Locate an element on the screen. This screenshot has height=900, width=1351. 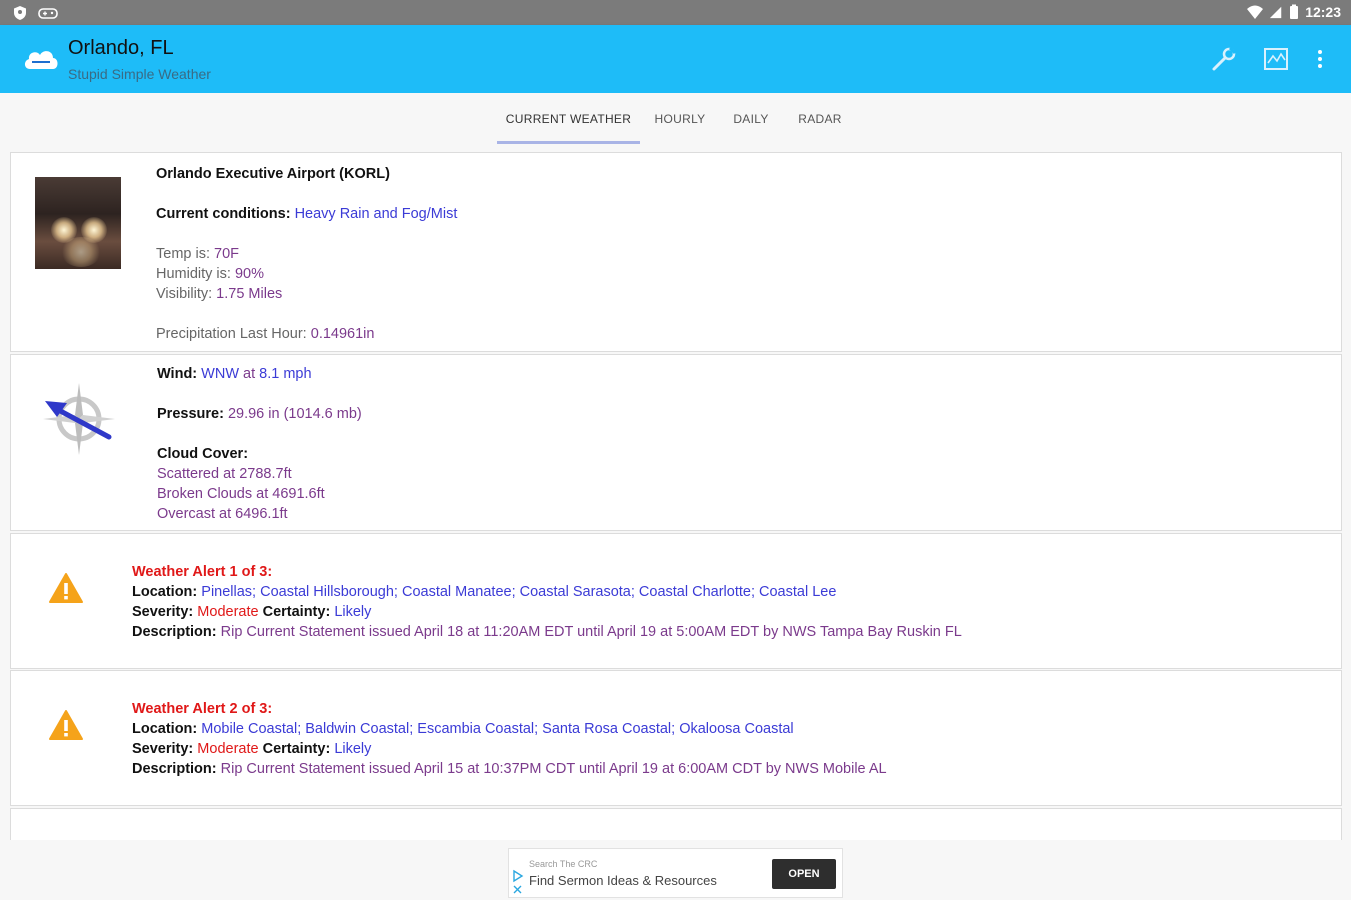
wind: Wind: WNW at 8.1 mph is located at coordinates (234, 374).